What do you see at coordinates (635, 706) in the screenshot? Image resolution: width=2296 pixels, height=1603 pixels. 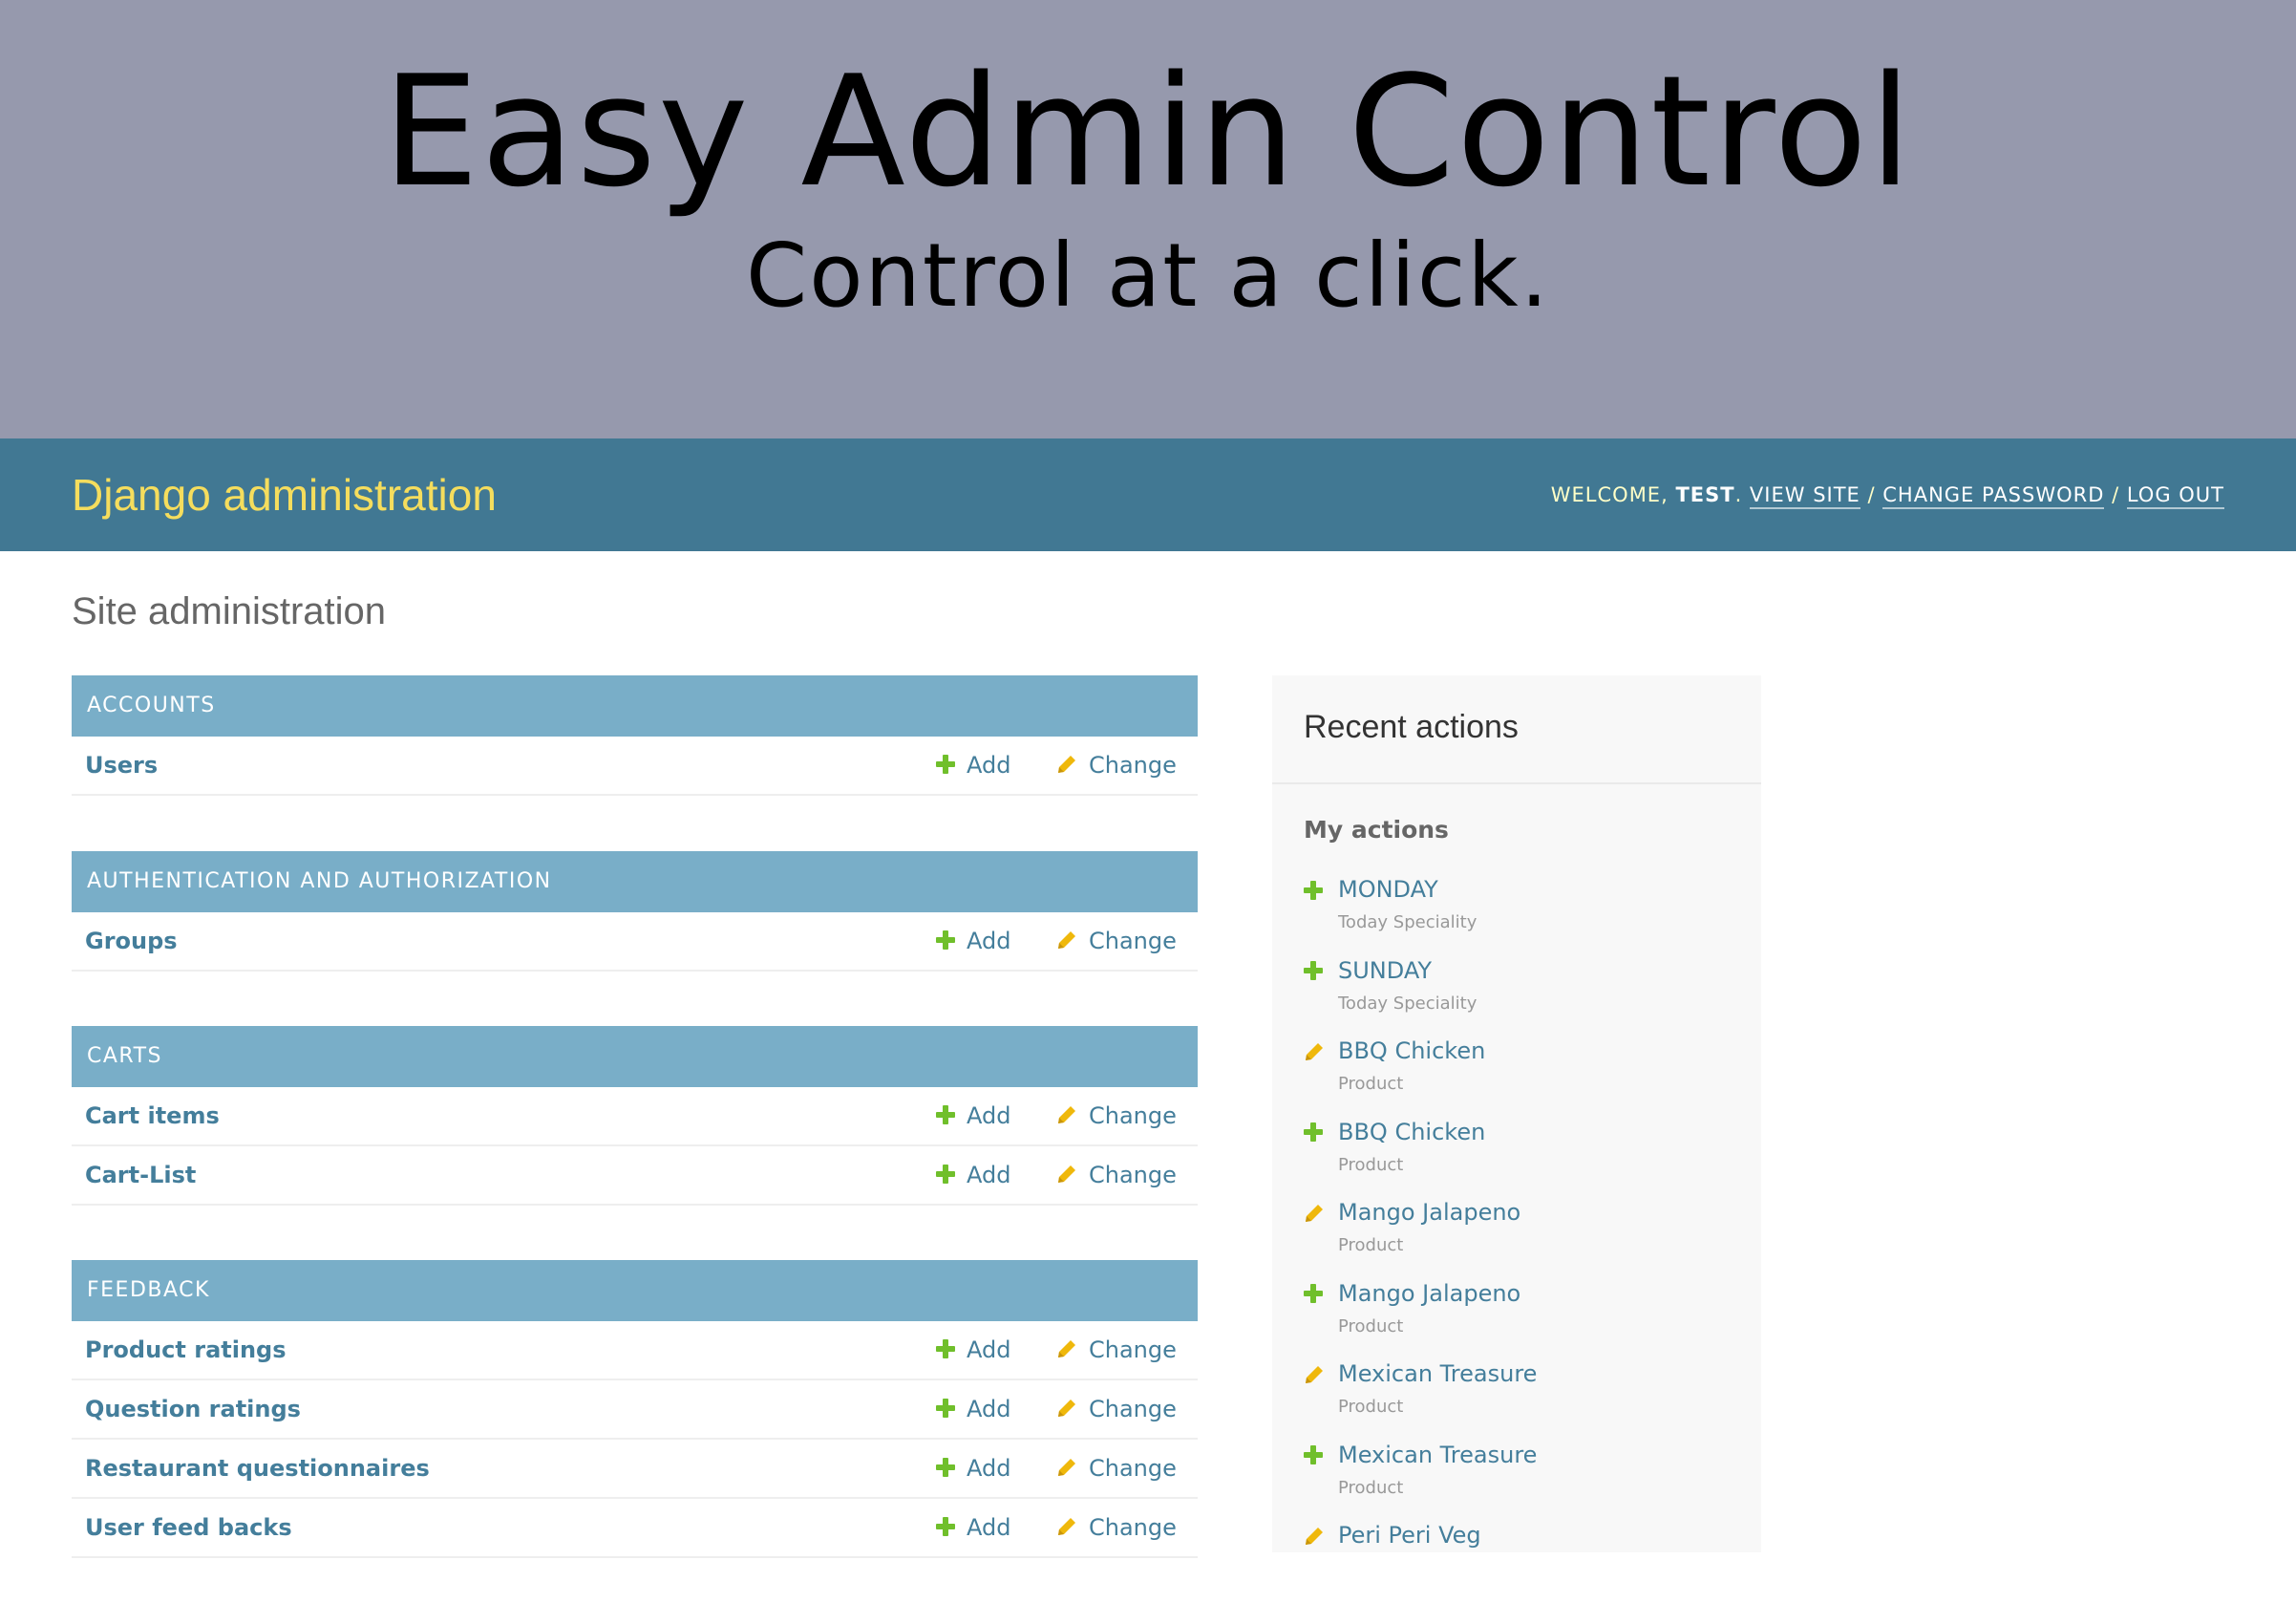 I see `module-caption: ACCOUNTS` at bounding box center [635, 706].